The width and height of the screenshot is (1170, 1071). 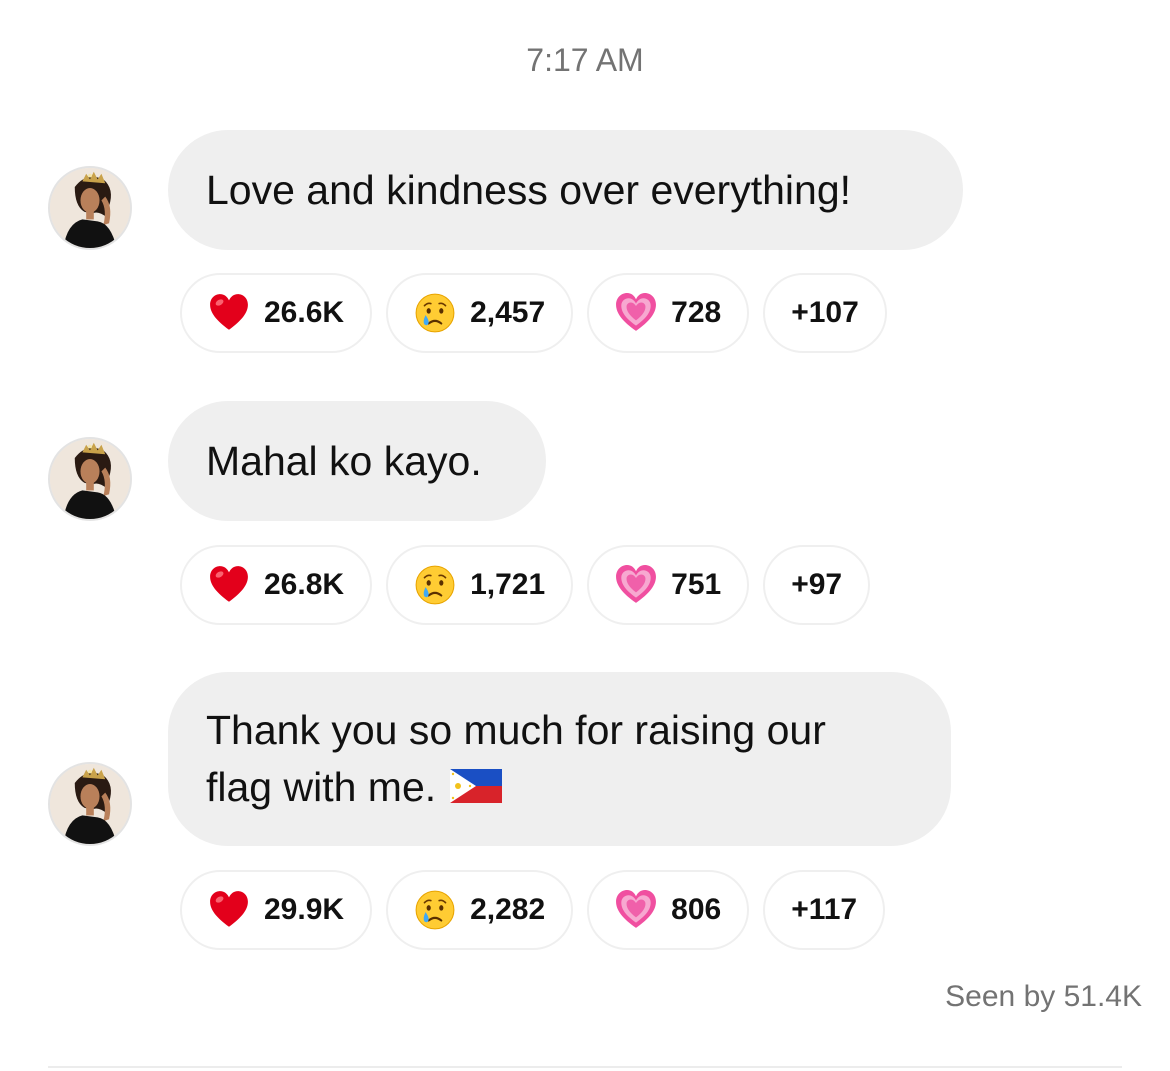 I want to click on reaction-more-pill: +107, so click(x=825, y=313).